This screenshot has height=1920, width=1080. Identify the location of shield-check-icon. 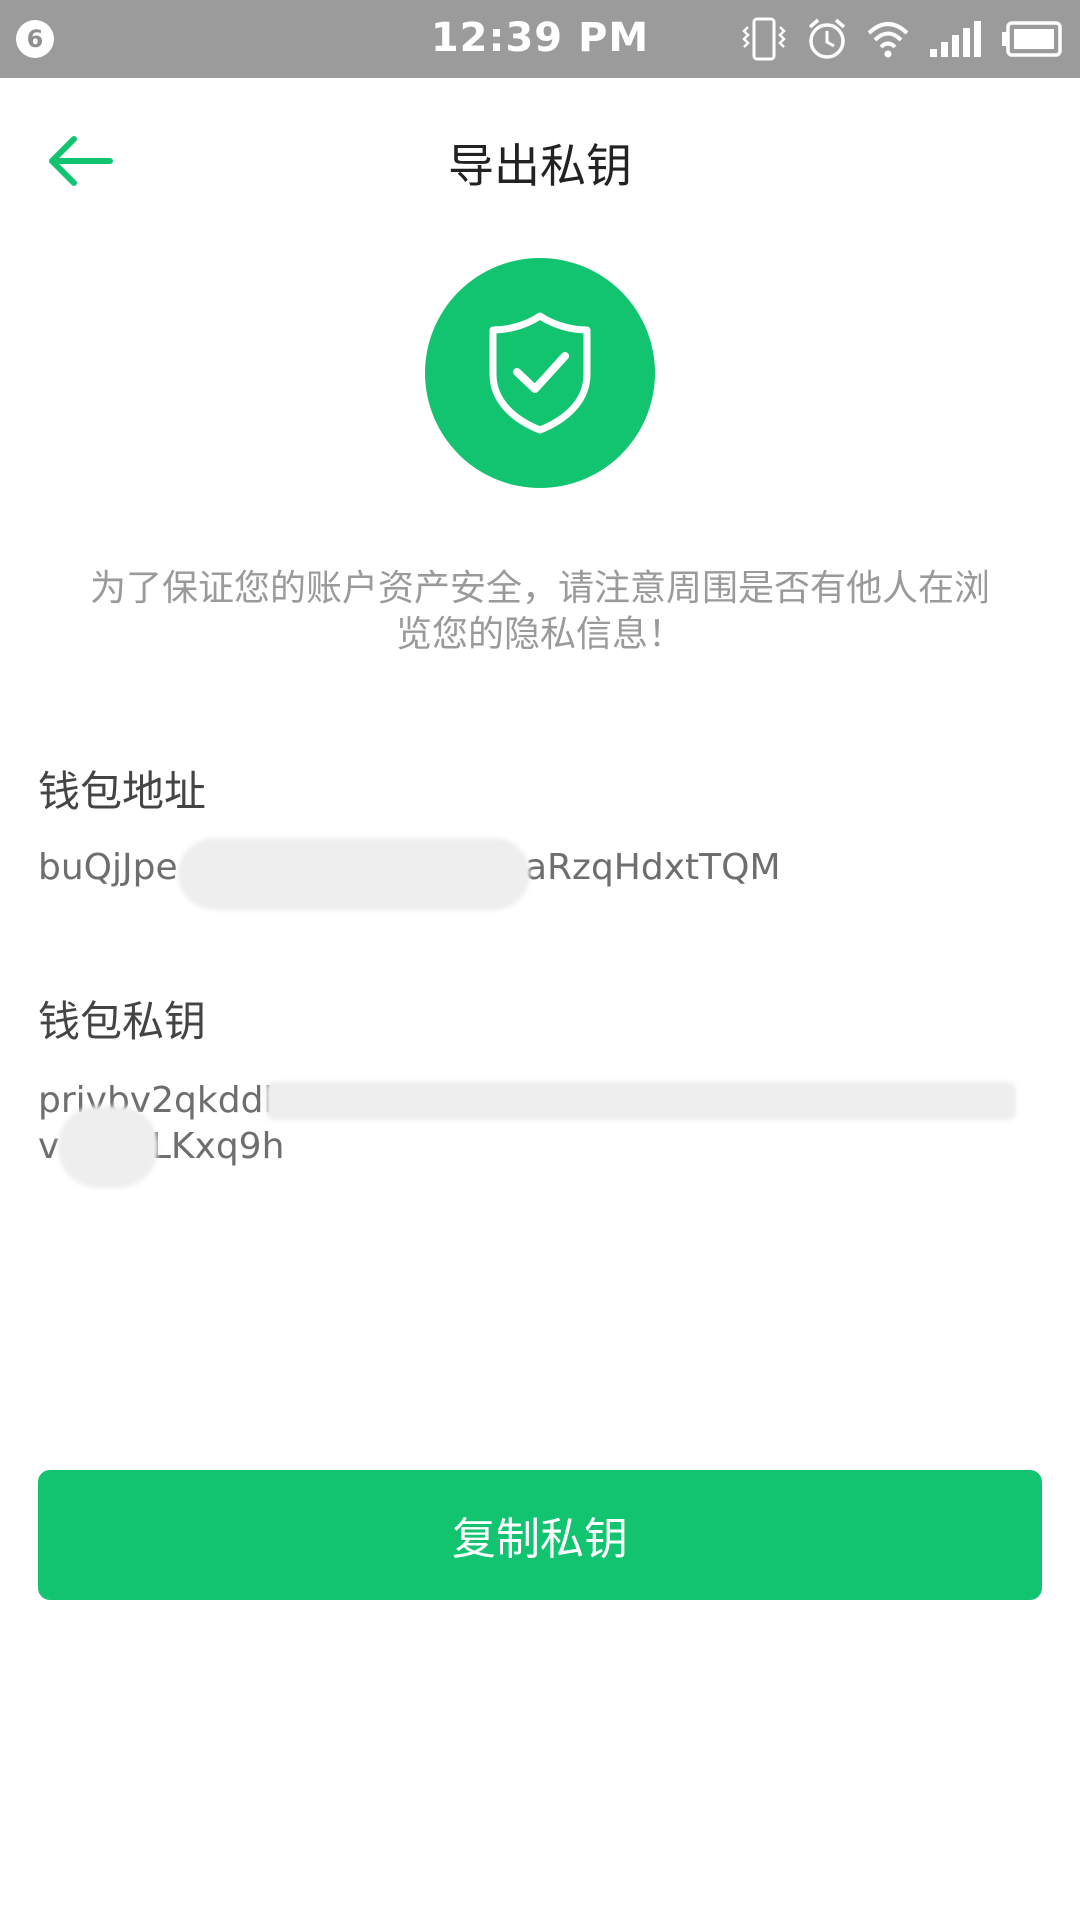
(540, 373).